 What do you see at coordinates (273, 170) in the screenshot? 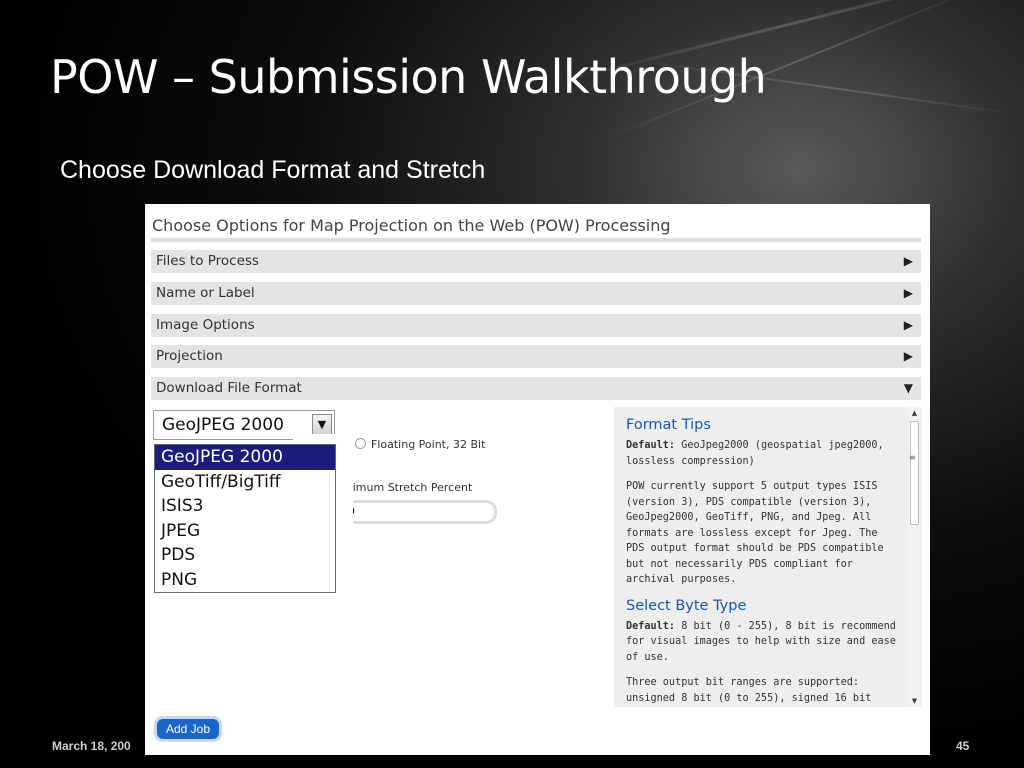
I see `slide-subtitle: Choose Download Format and Stretch` at bounding box center [273, 170].